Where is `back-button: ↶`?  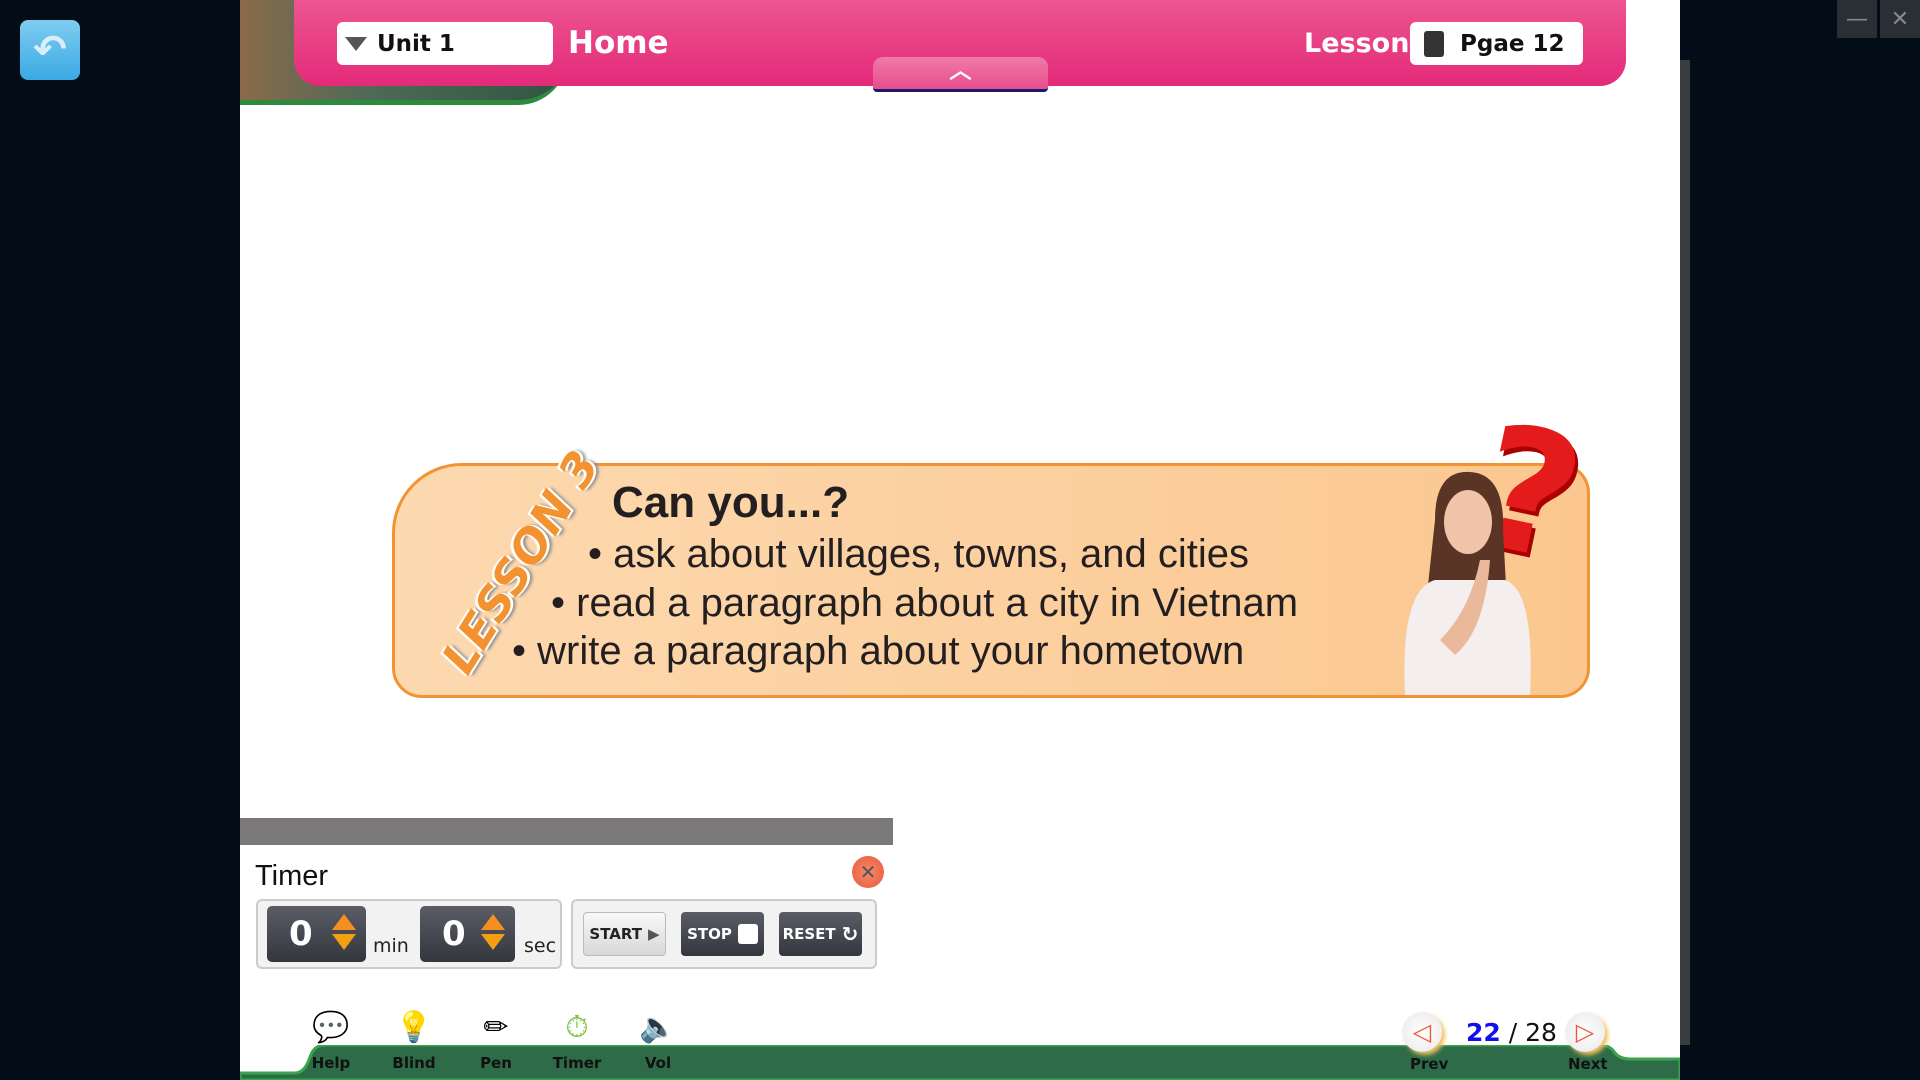 back-button: ↶ is located at coordinates (50, 50).